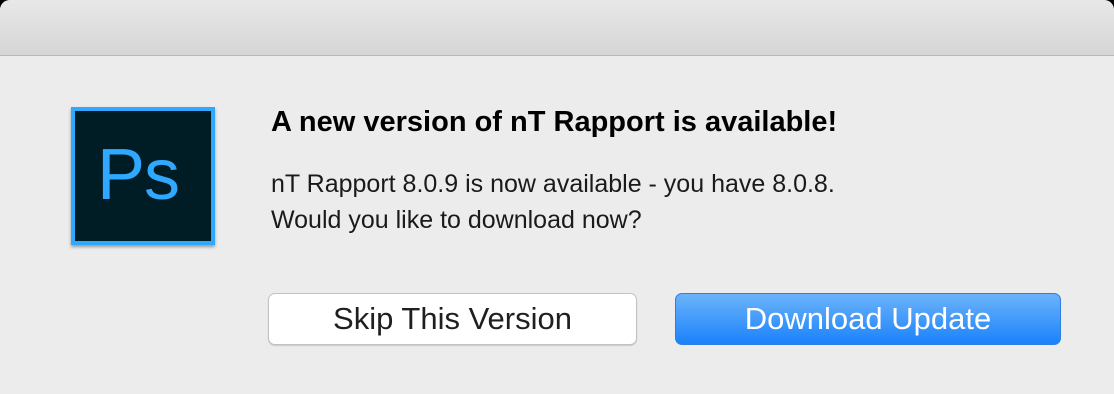 This screenshot has height=394, width=1114. I want to click on skip-version-button: Skip This Version, so click(452, 319).